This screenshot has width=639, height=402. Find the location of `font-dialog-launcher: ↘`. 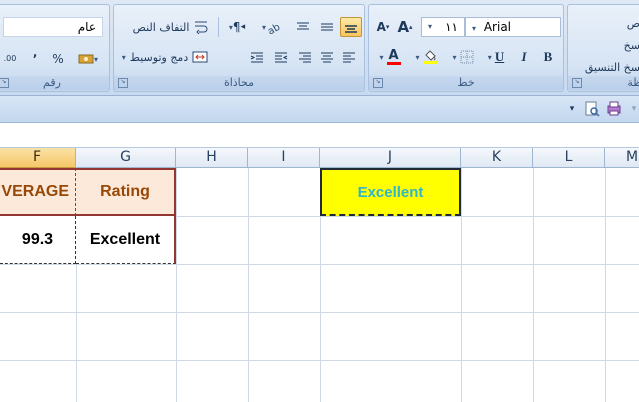

font-dialog-launcher: ↘ is located at coordinates (378, 83).